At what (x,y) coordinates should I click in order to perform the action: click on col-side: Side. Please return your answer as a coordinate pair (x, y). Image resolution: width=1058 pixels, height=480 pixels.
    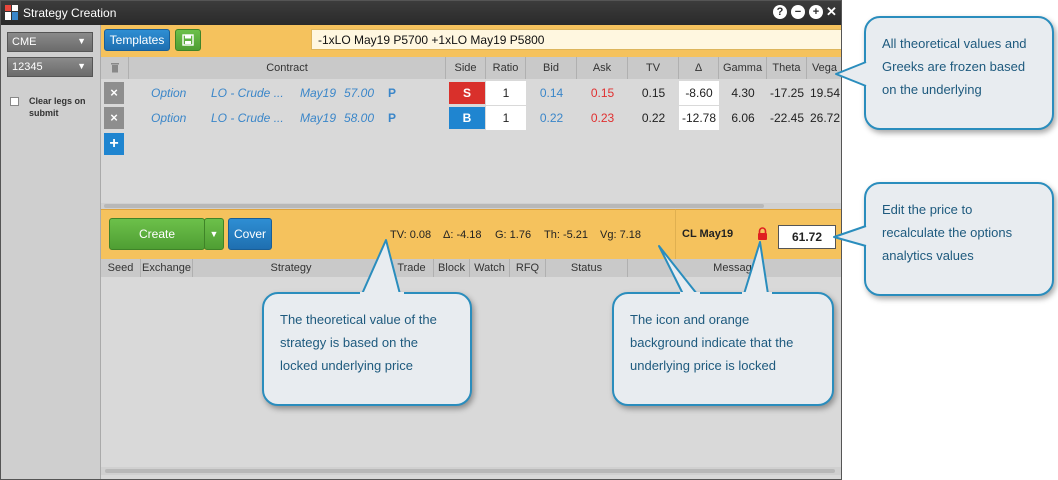
    Looking at the image, I should click on (466, 68).